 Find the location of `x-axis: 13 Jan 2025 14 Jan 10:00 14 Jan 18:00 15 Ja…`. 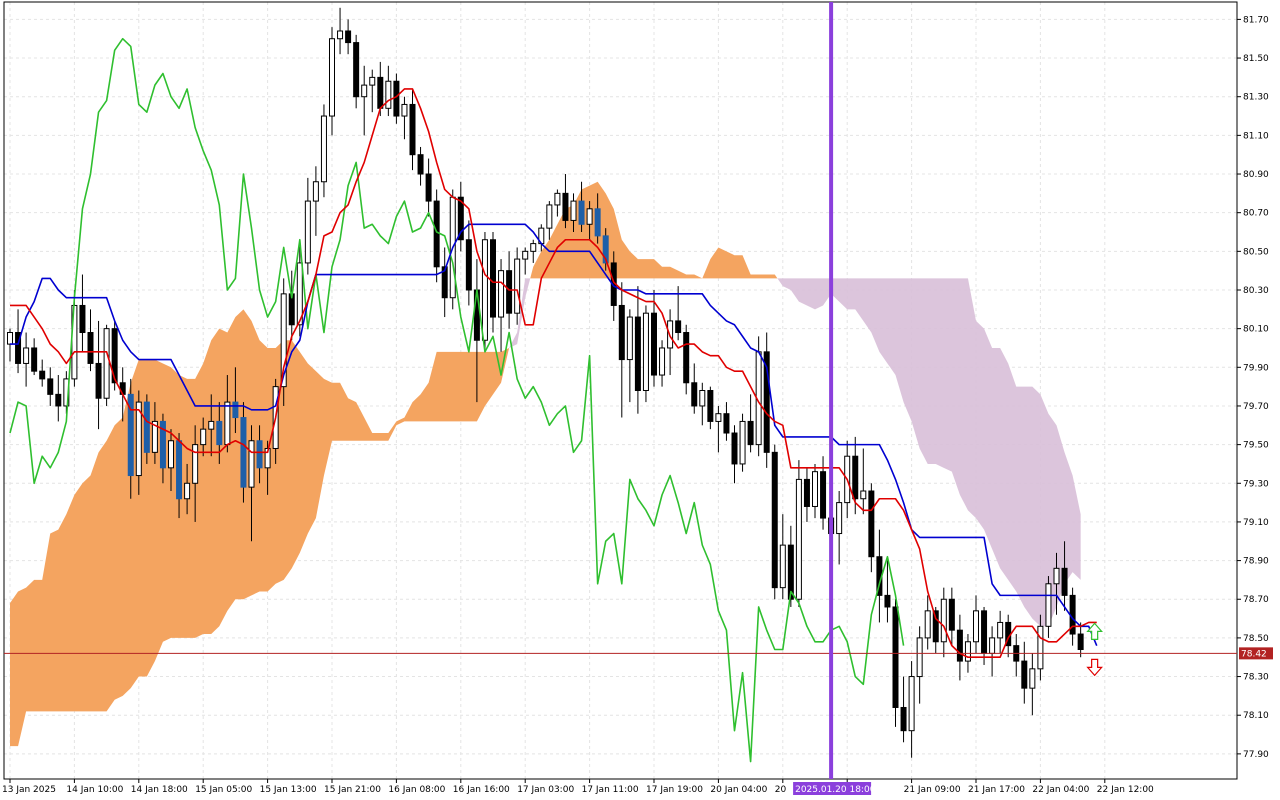

x-axis: 13 Jan 2025 14 Jan 10:00 14 Jan 18:00 15 Ja… is located at coordinates (578, 787).